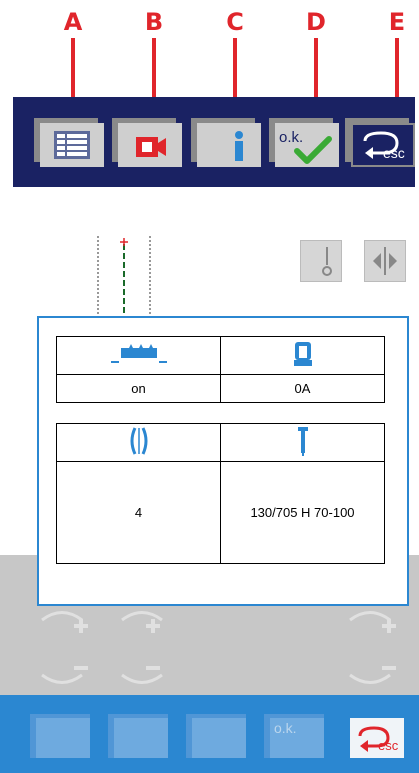  What do you see at coordinates (72, 145) in the screenshot?
I see `list-icon` at bounding box center [72, 145].